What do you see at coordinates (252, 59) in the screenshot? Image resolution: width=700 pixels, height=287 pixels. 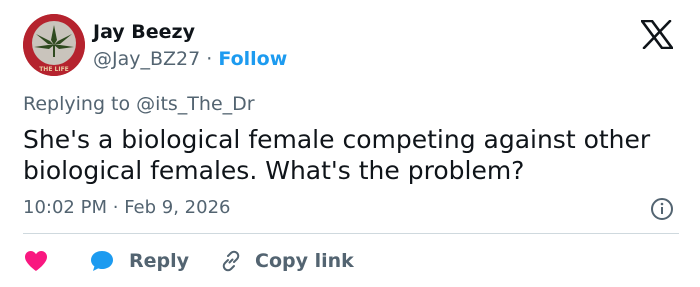 I see `follow-button: Follow` at bounding box center [252, 59].